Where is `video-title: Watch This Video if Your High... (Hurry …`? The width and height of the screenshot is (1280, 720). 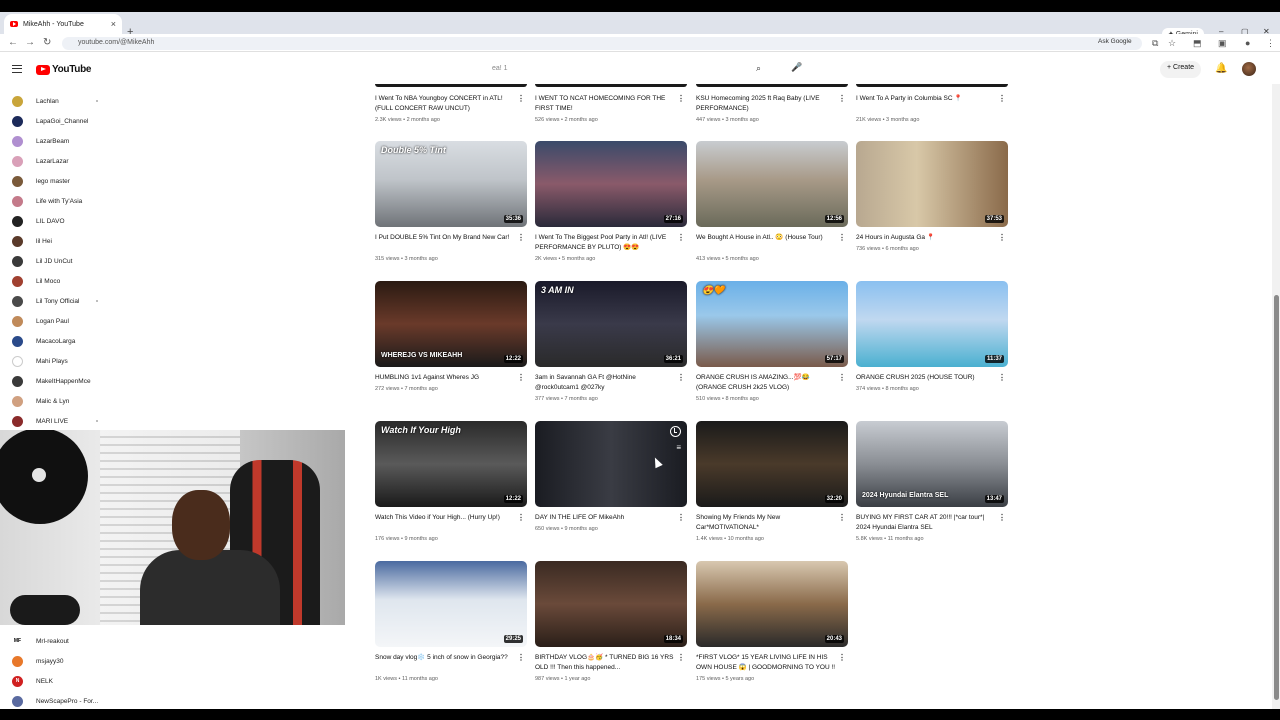
video-title: Watch This Video if Your High... (Hurry … is located at coordinates (446, 518).